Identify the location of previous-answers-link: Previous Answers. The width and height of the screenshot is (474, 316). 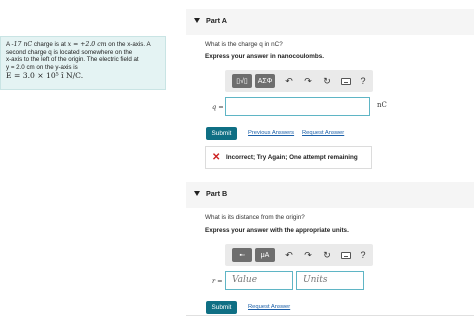
(271, 133).